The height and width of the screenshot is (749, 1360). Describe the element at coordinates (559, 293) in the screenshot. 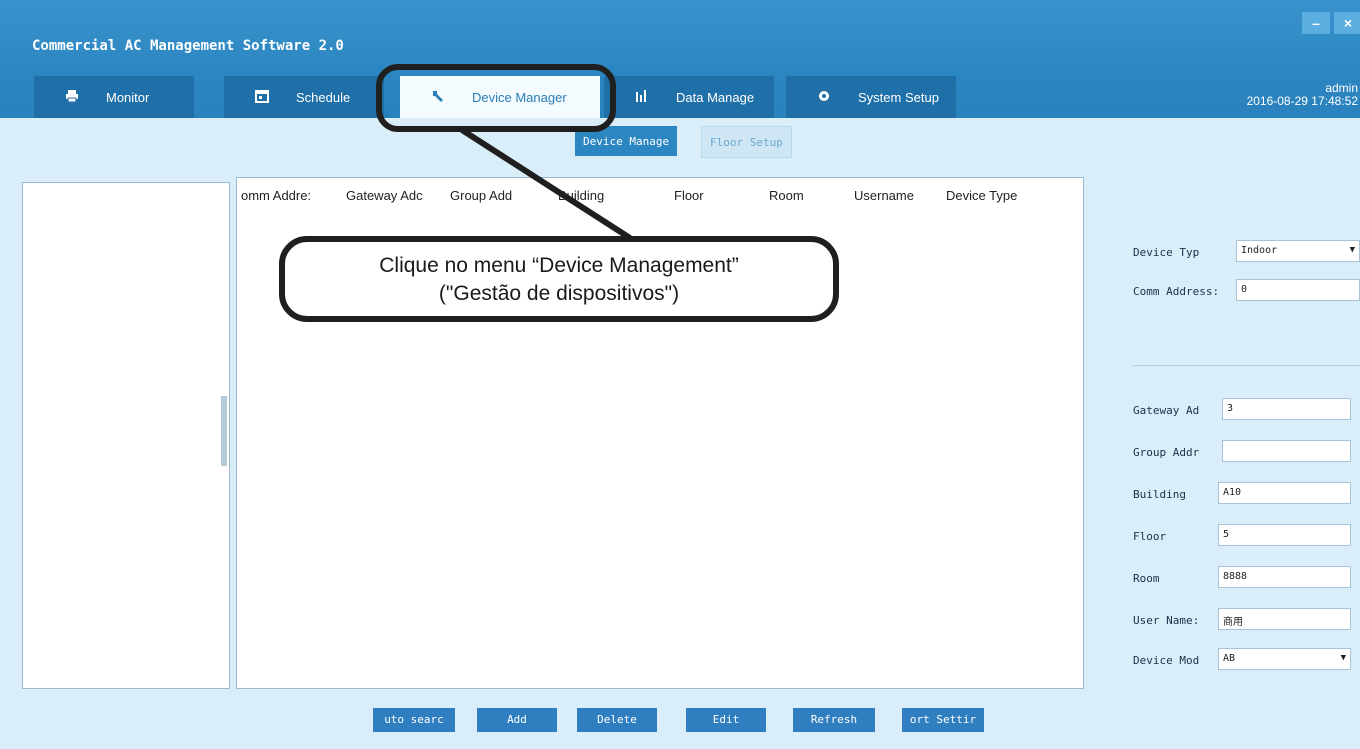

I see `callout-line-2: ("Gestão de dispositivos")` at that location.